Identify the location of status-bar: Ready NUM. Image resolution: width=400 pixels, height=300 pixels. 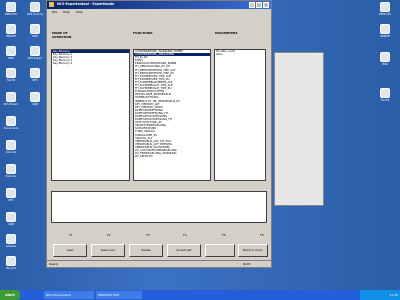
(159, 264).